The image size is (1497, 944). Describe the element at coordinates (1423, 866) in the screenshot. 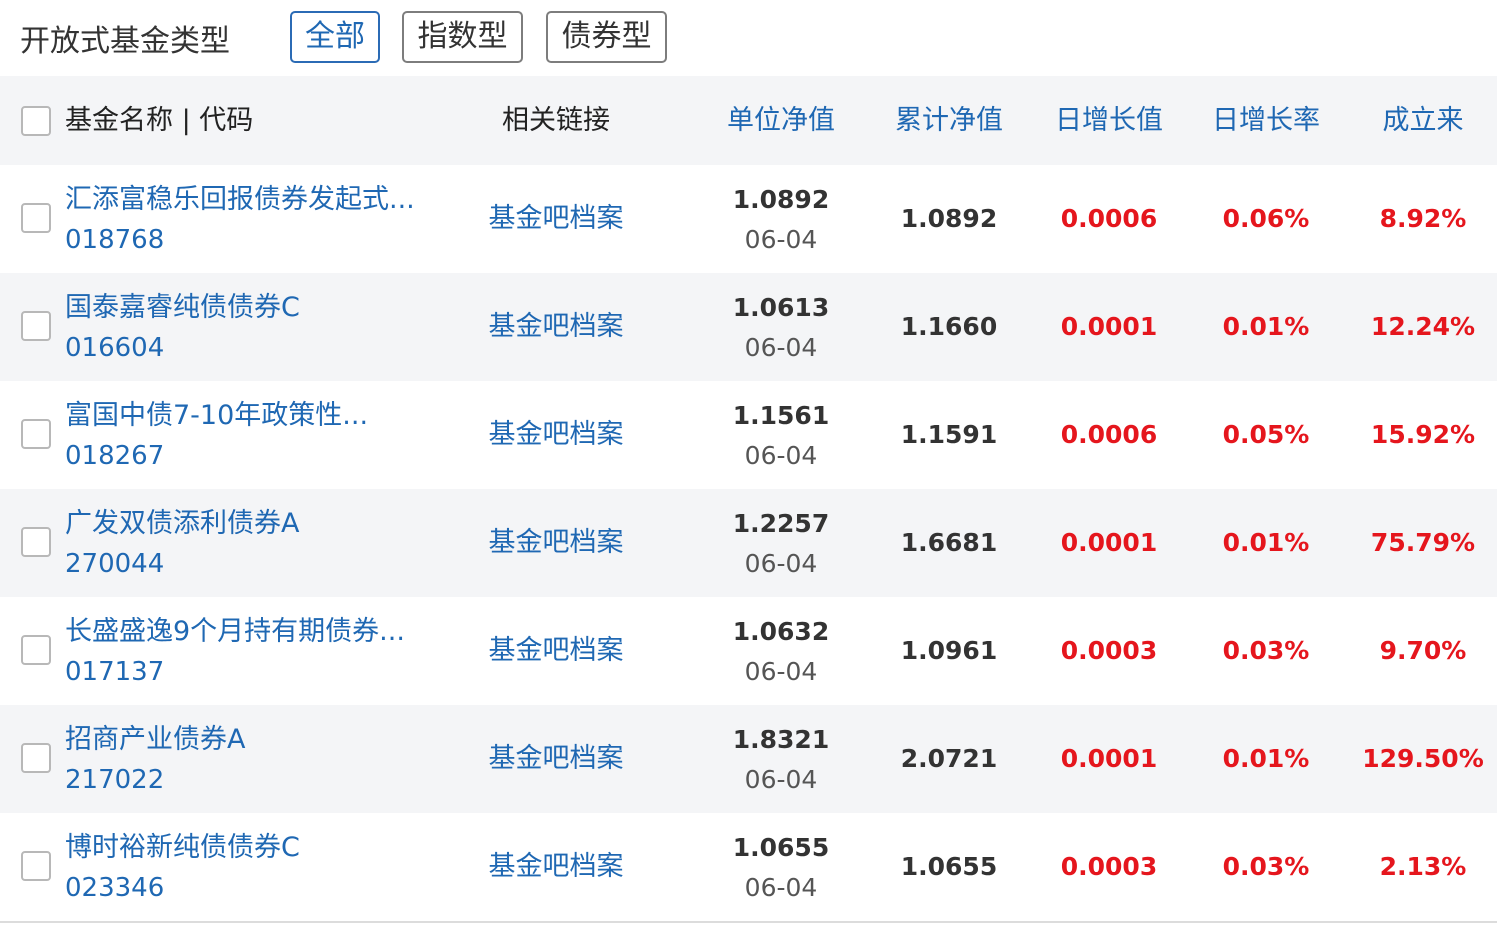

I see `since-inception-return: 2.13%` at that location.